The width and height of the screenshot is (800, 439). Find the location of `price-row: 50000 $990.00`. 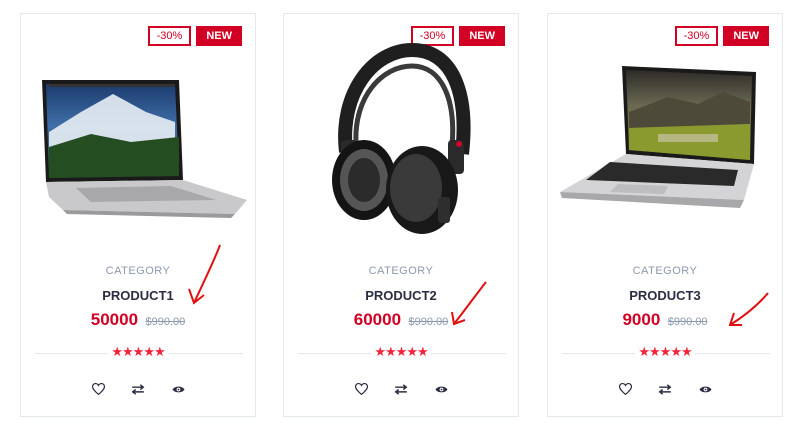

price-row: 50000 $990.00 is located at coordinates (138, 320).